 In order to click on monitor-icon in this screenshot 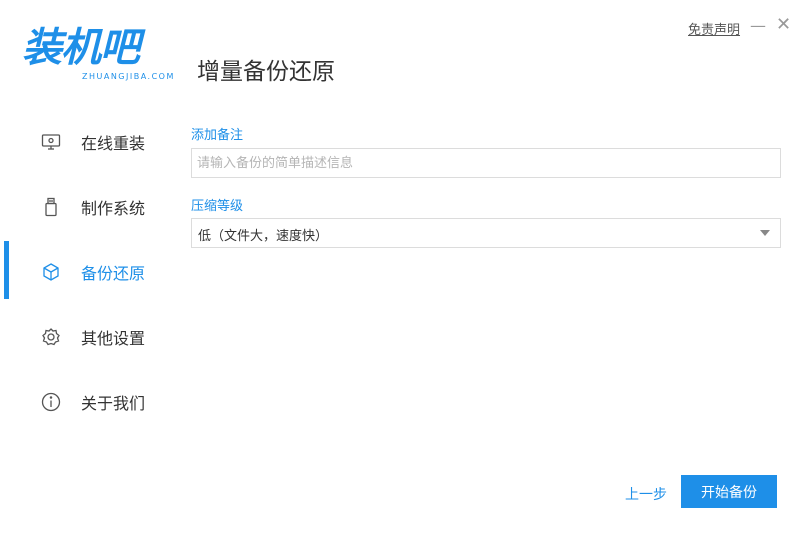, I will do `click(51, 142)`.